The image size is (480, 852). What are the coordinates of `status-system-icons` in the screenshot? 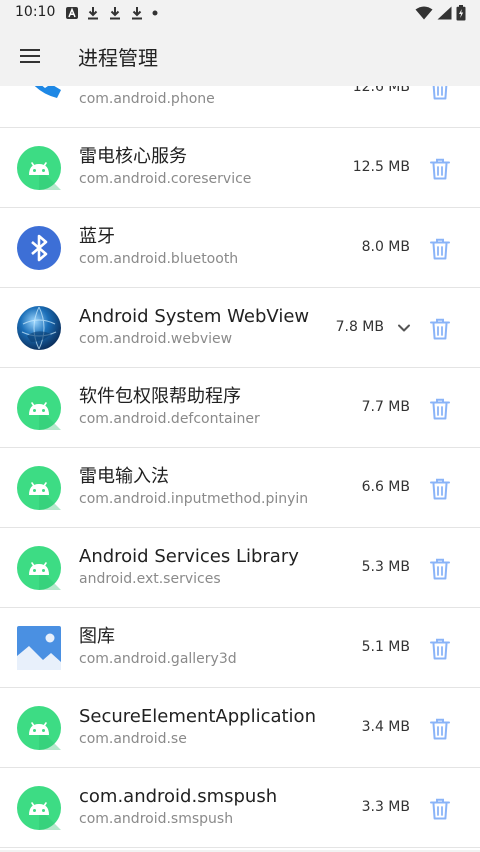 It's located at (440, 13).